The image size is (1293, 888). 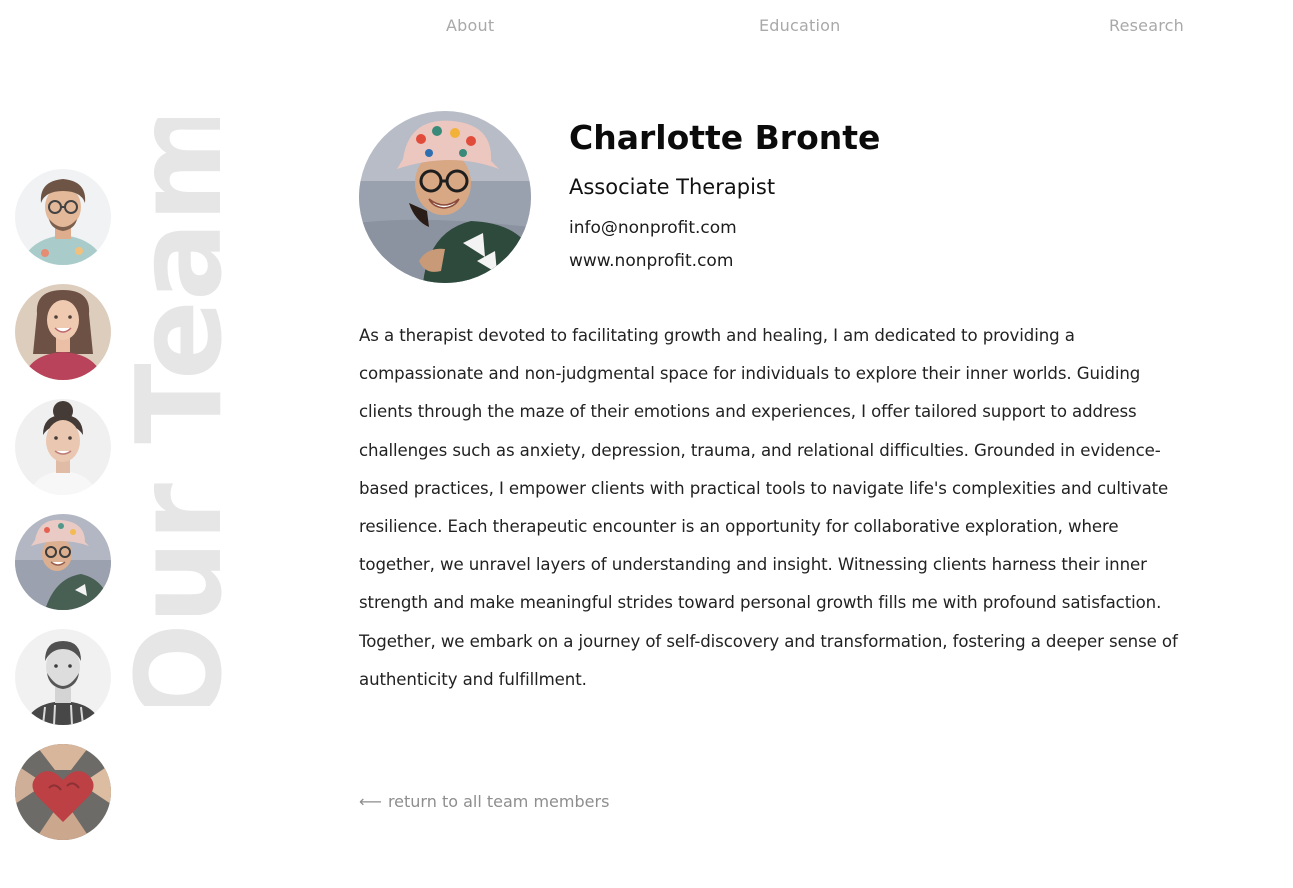 I want to click on profile-name: Charlotte Bronte, so click(x=725, y=137).